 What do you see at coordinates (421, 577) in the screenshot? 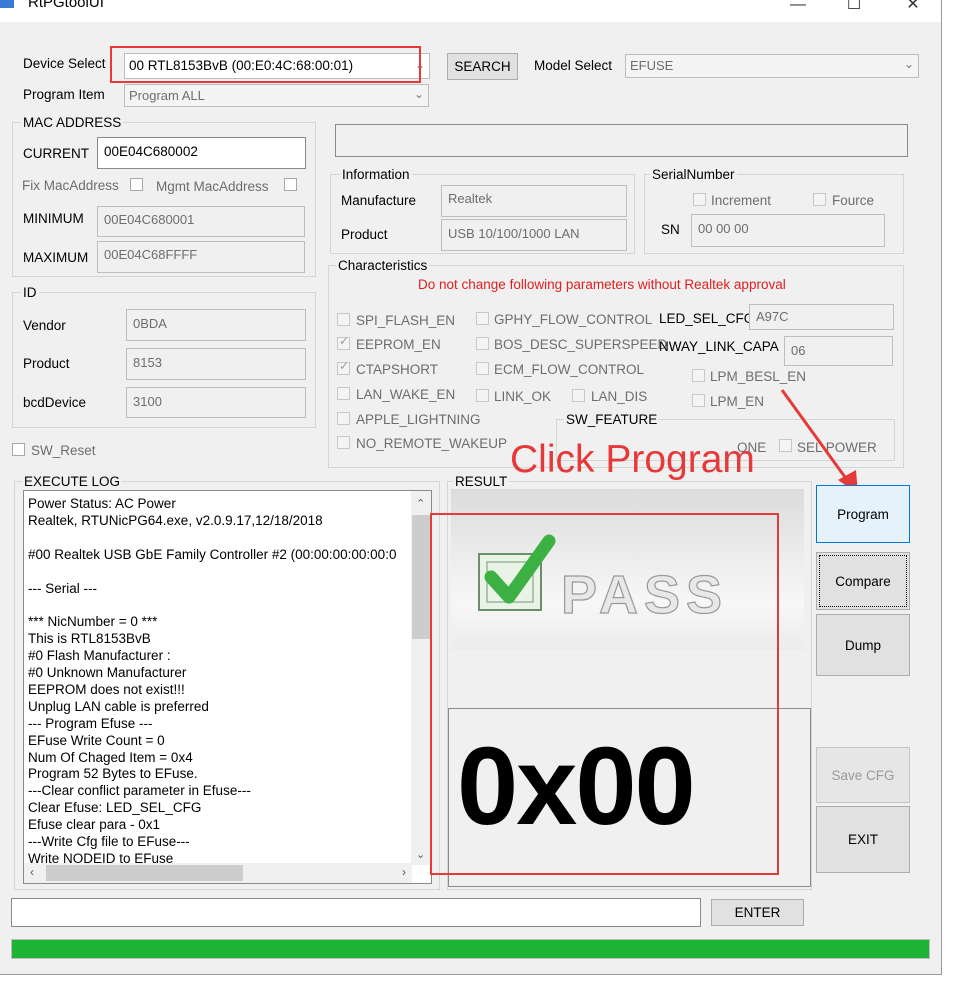
I see `log-scroll-thumb` at bounding box center [421, 577].